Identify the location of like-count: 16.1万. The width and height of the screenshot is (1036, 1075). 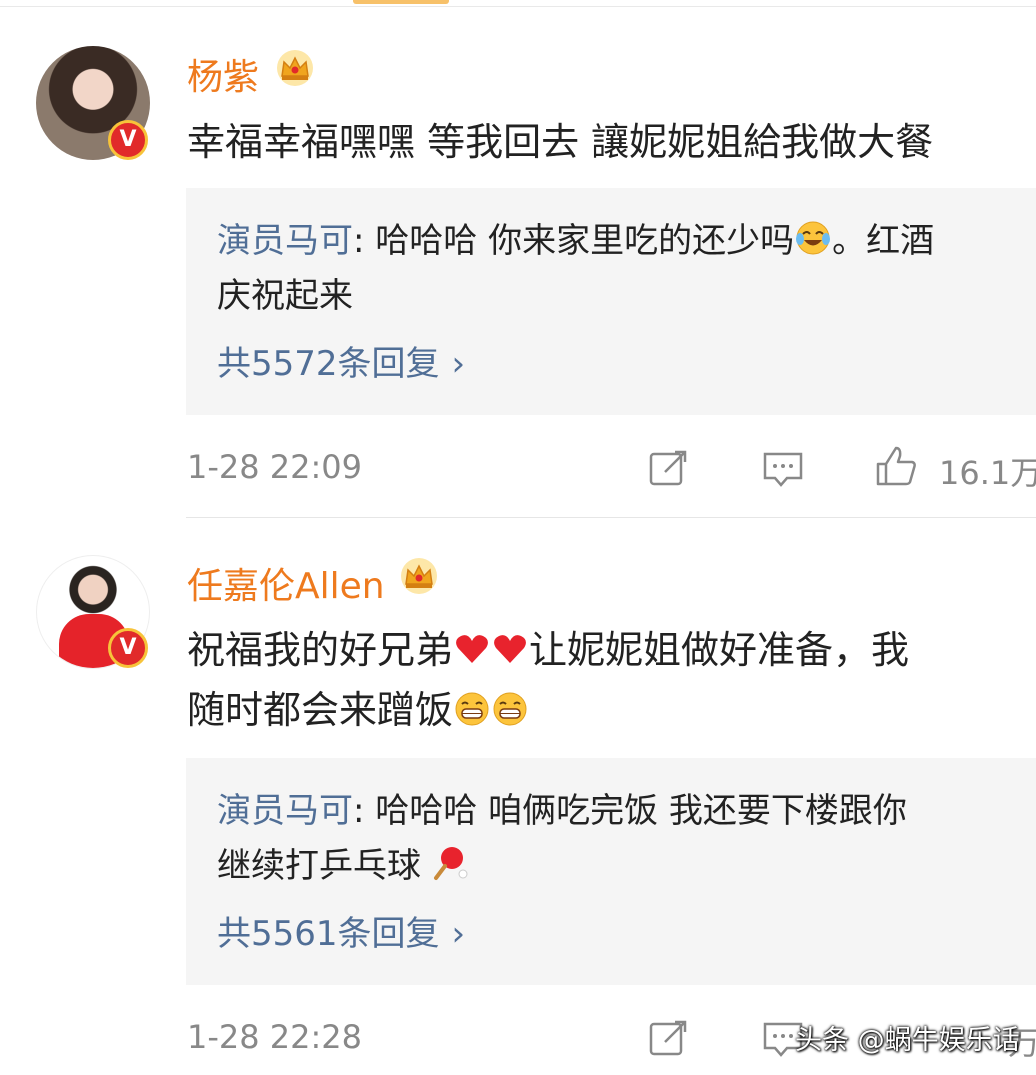
(987, 473).